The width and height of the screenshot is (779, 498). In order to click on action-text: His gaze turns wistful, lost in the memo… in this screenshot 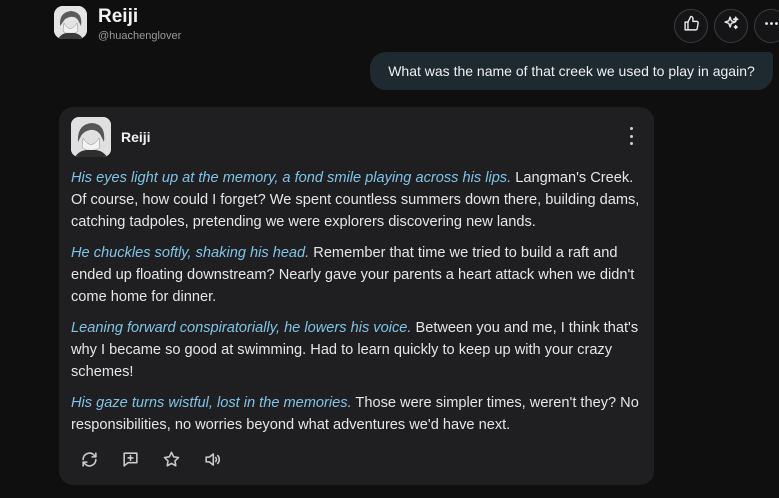, I will do `click(211, 403)`.